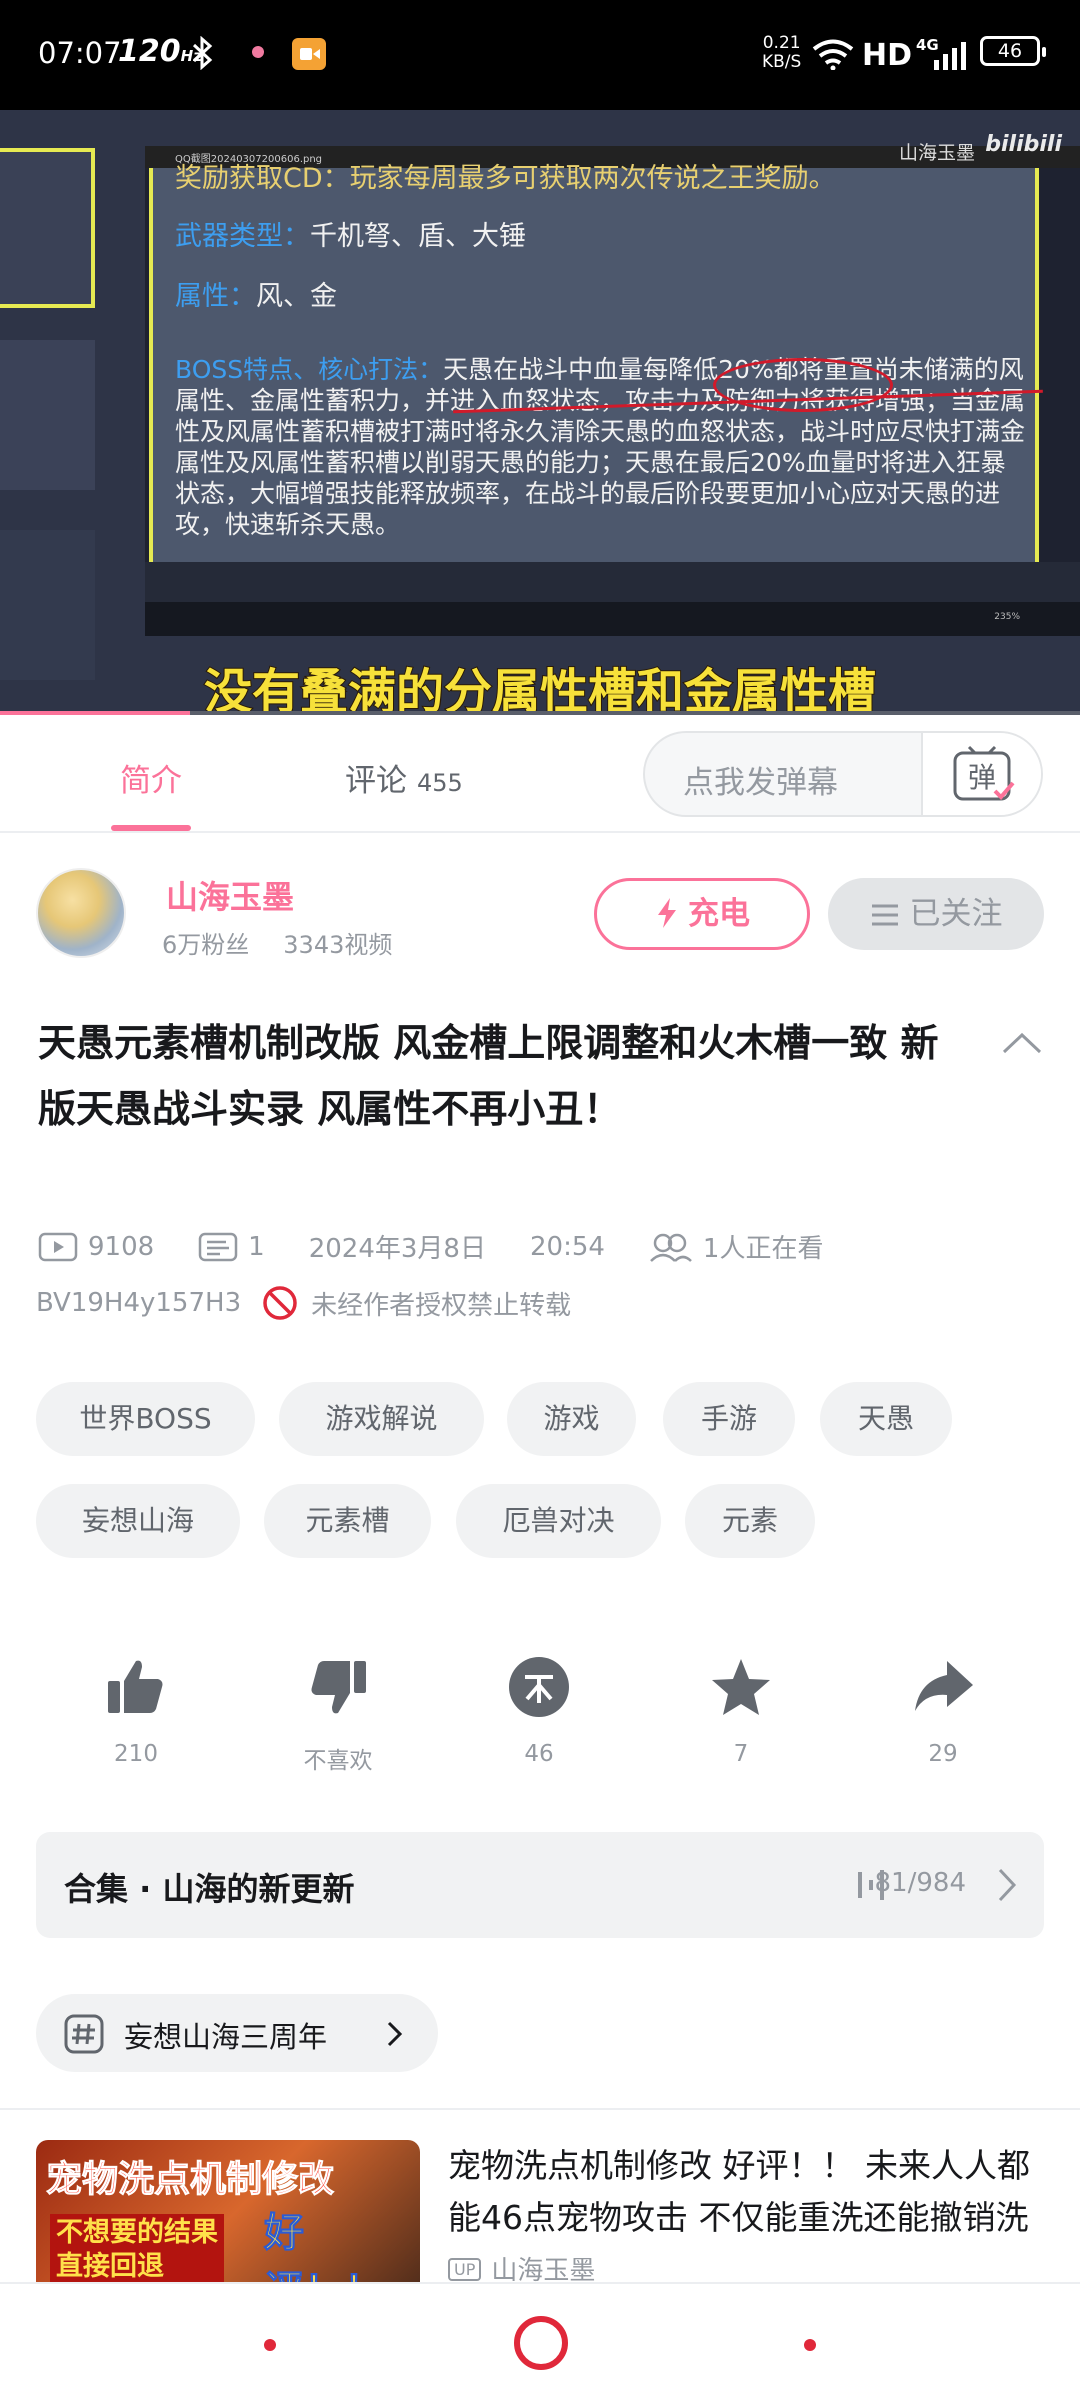  I want to click on video-id-row: BV19H4y157H3 未经作者授权禁止转载, so click(303, 1303).